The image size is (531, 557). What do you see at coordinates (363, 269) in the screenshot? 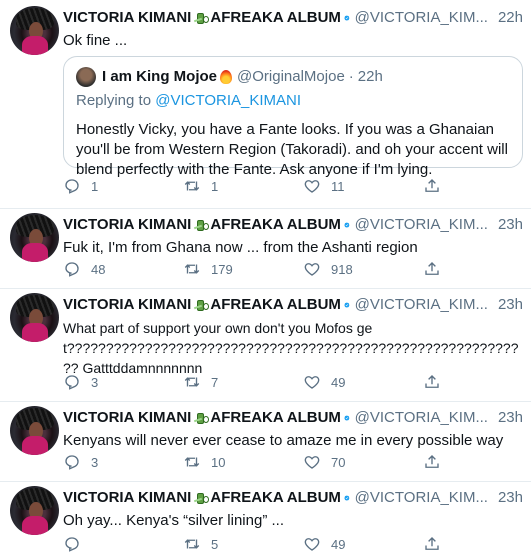
I see `like-button: 918` at bounding box center [363, 269].